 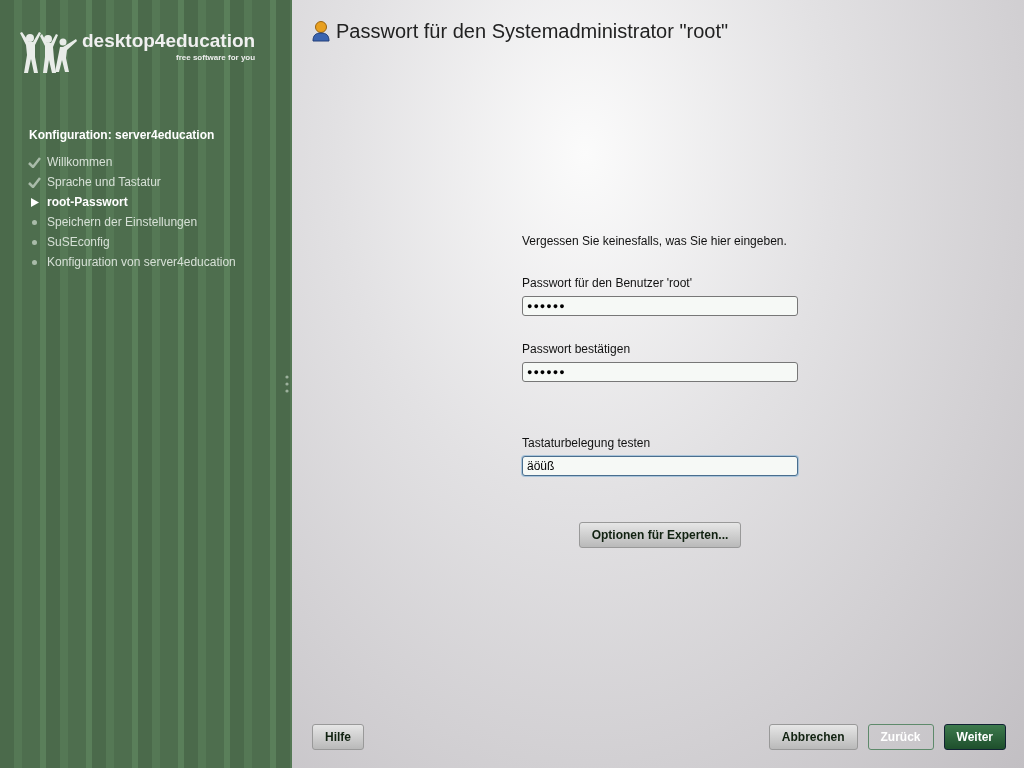 What do you see at coordinates (78, 242) in the screenshot?
I see `sidebar-step: SuSEconfig` at bounding box center [78, 242].